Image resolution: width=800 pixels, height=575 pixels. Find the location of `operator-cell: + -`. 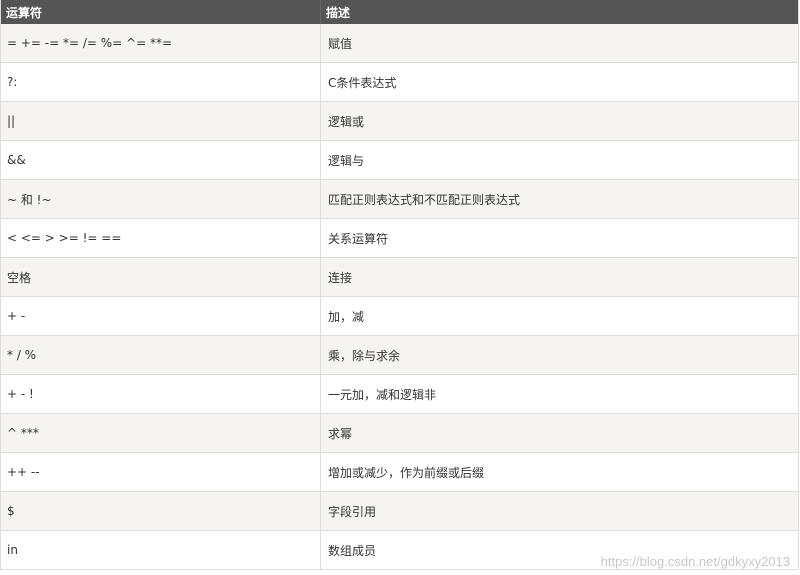

operator-cell: + - is located at coordinates (16, 316).